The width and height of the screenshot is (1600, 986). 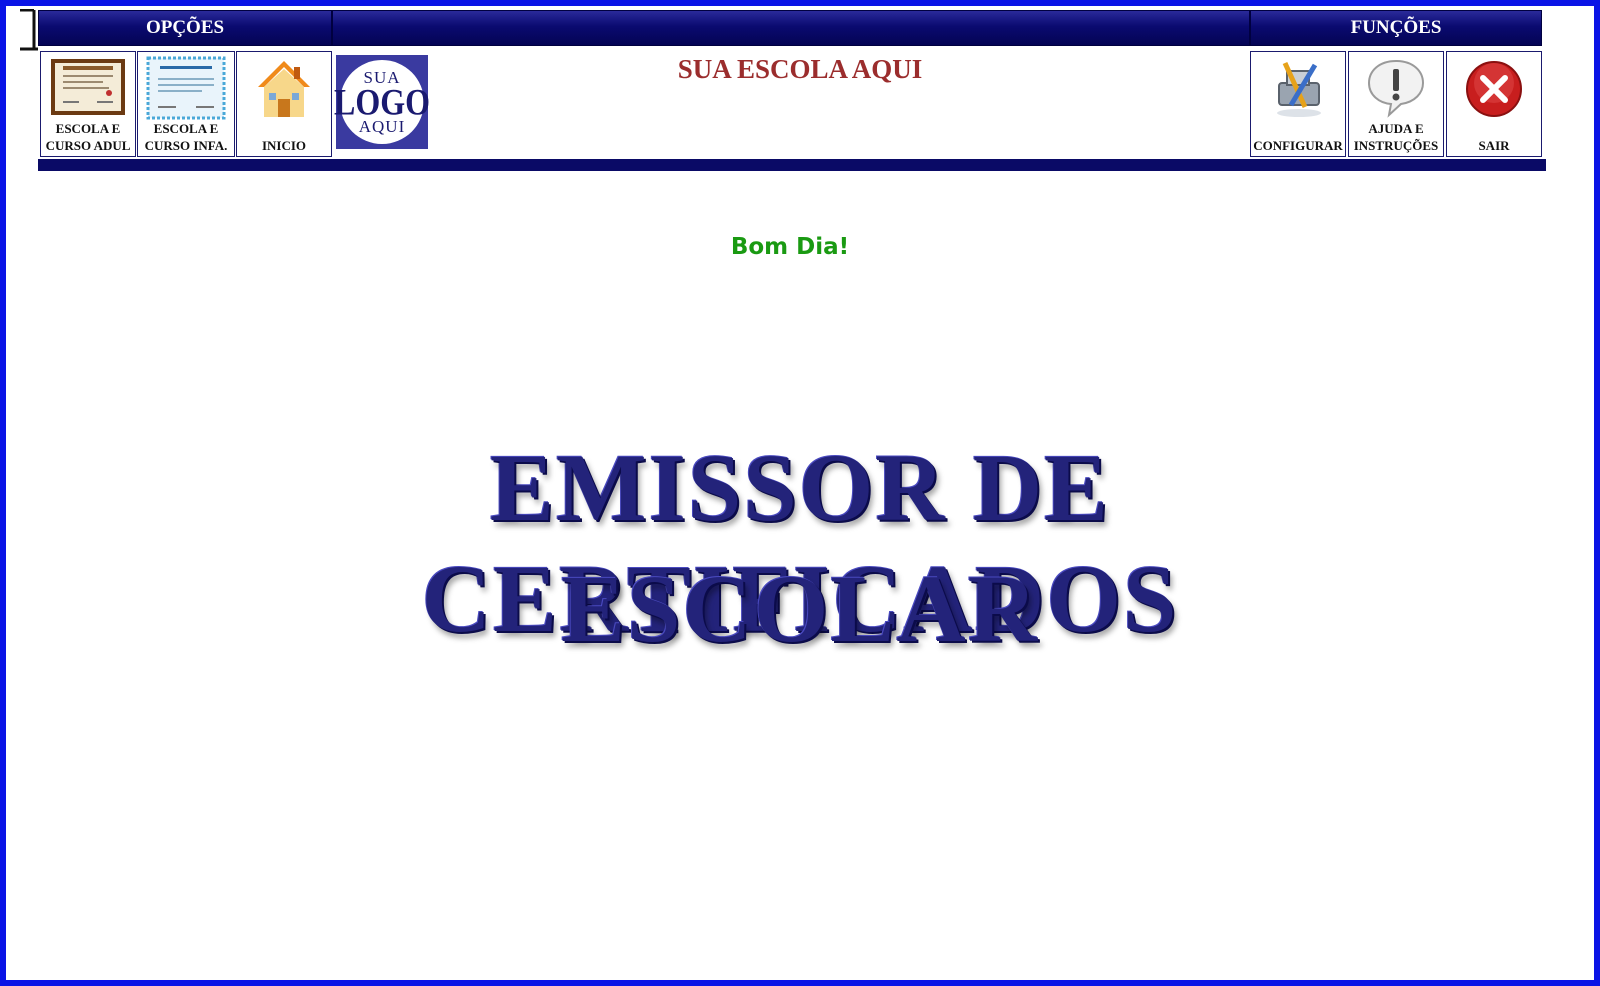 I want to click on functions-header: FUNÇÕES, so click(x=1396, y=28).